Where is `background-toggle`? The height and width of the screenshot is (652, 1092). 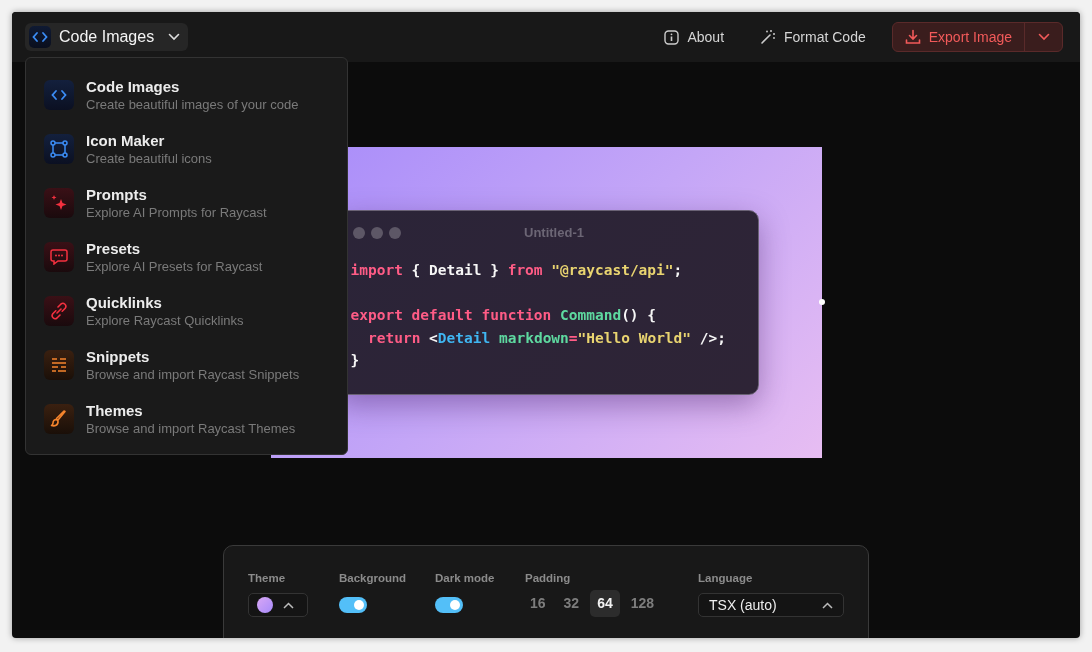
background-toggle is located at coordinates (353, 605).